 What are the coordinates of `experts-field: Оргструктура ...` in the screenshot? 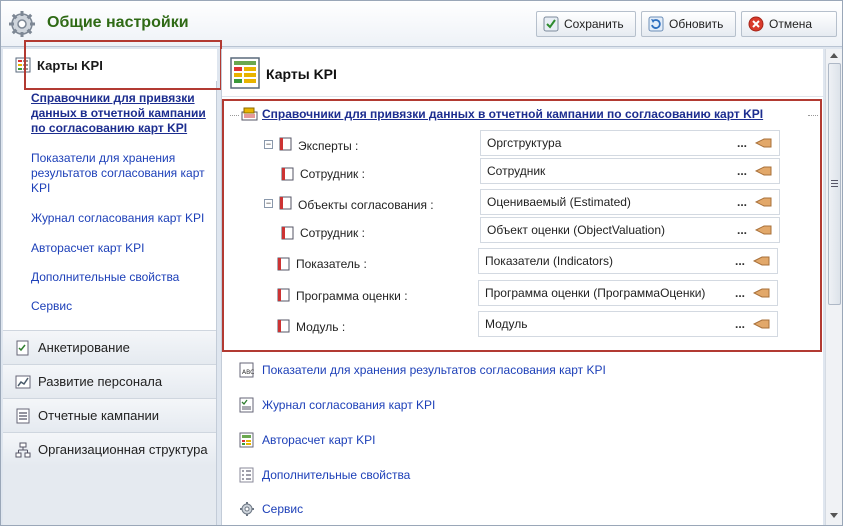 It's located at (630, 143).